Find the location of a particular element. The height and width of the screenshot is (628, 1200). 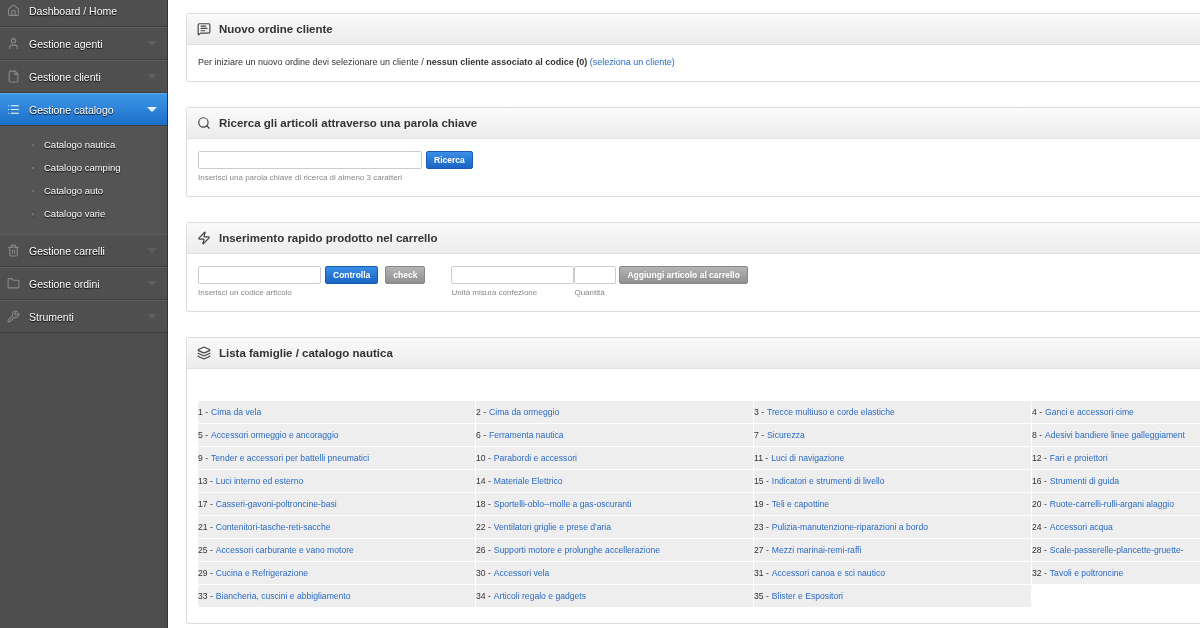

family-link: Indicatori e strumenti di livello is located at coordinates (828, 481).